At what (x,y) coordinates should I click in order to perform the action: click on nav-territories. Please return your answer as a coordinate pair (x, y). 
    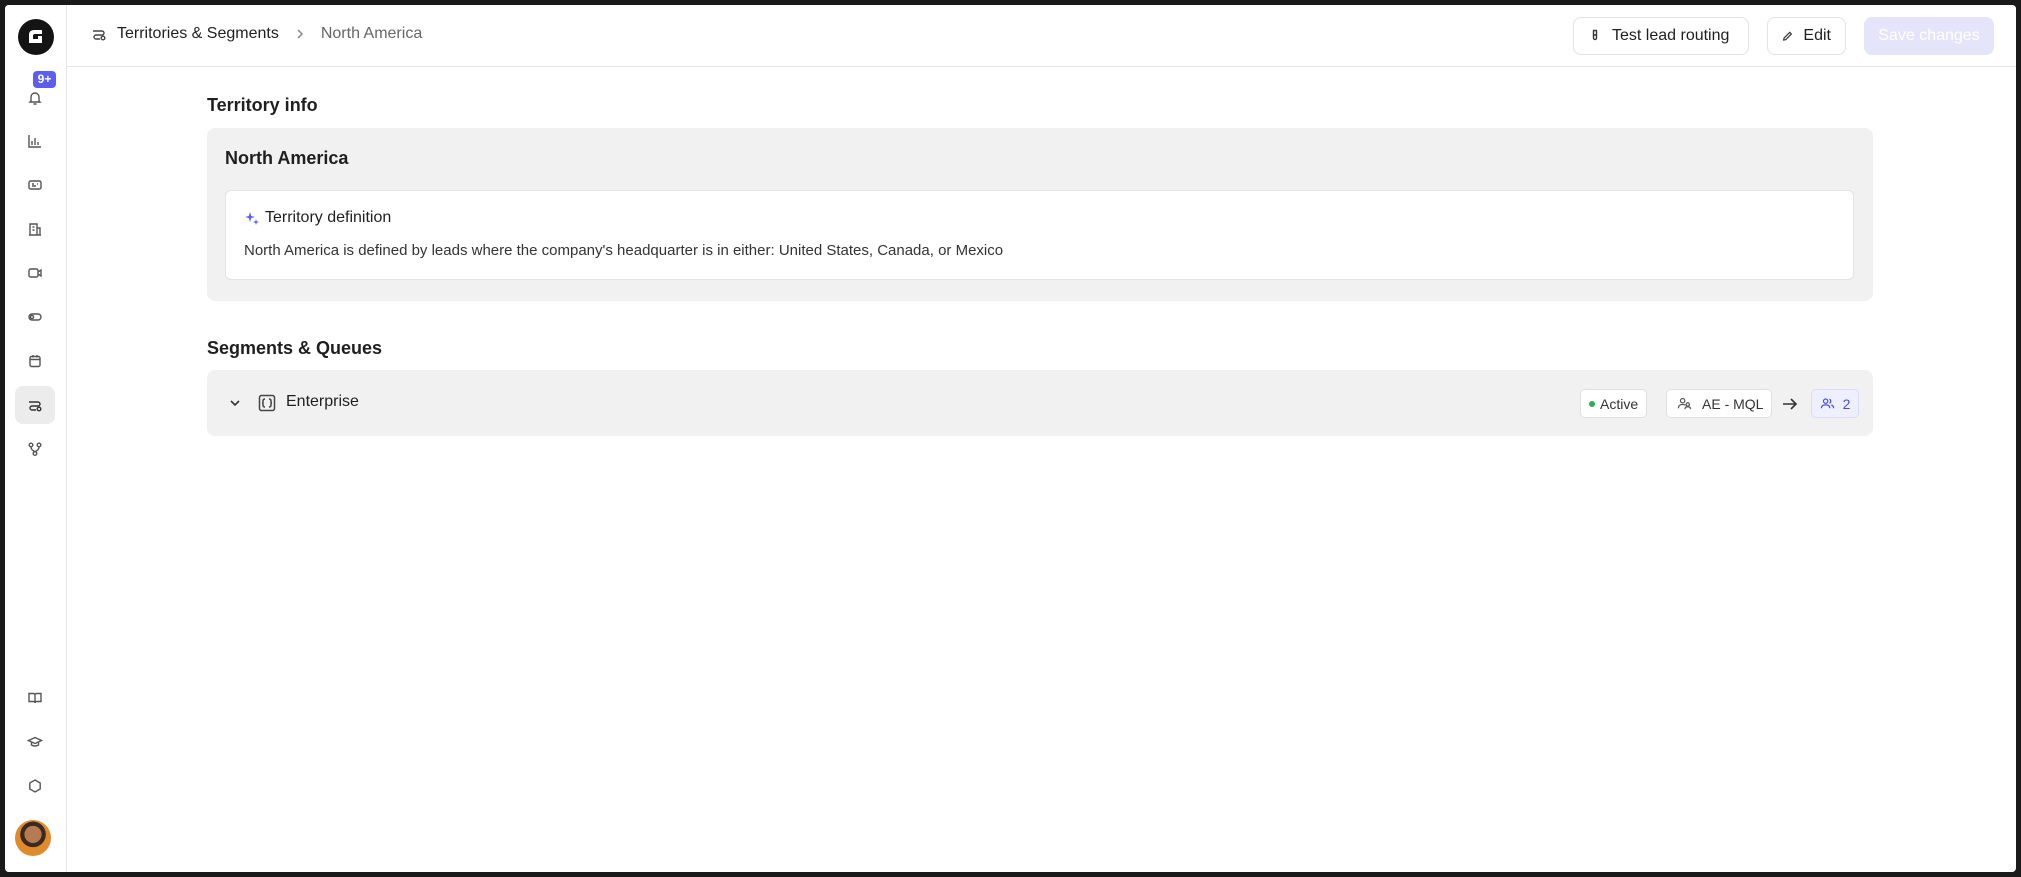
    Looking at the image, I should click on (35, 405).